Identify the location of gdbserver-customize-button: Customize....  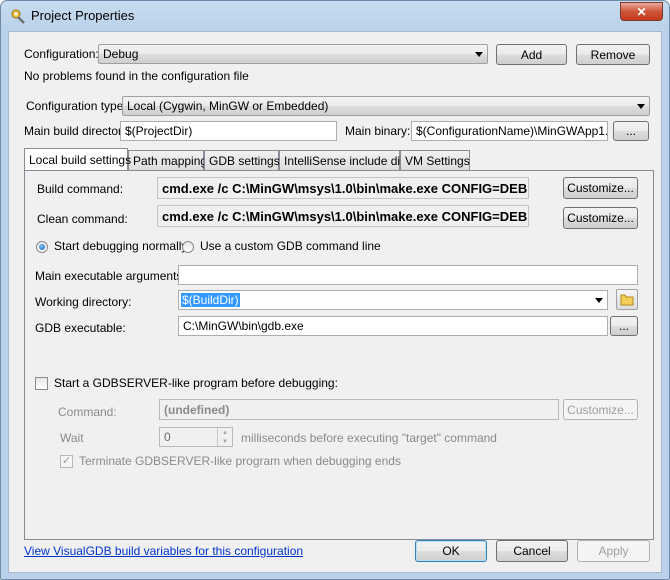
(600, 409).